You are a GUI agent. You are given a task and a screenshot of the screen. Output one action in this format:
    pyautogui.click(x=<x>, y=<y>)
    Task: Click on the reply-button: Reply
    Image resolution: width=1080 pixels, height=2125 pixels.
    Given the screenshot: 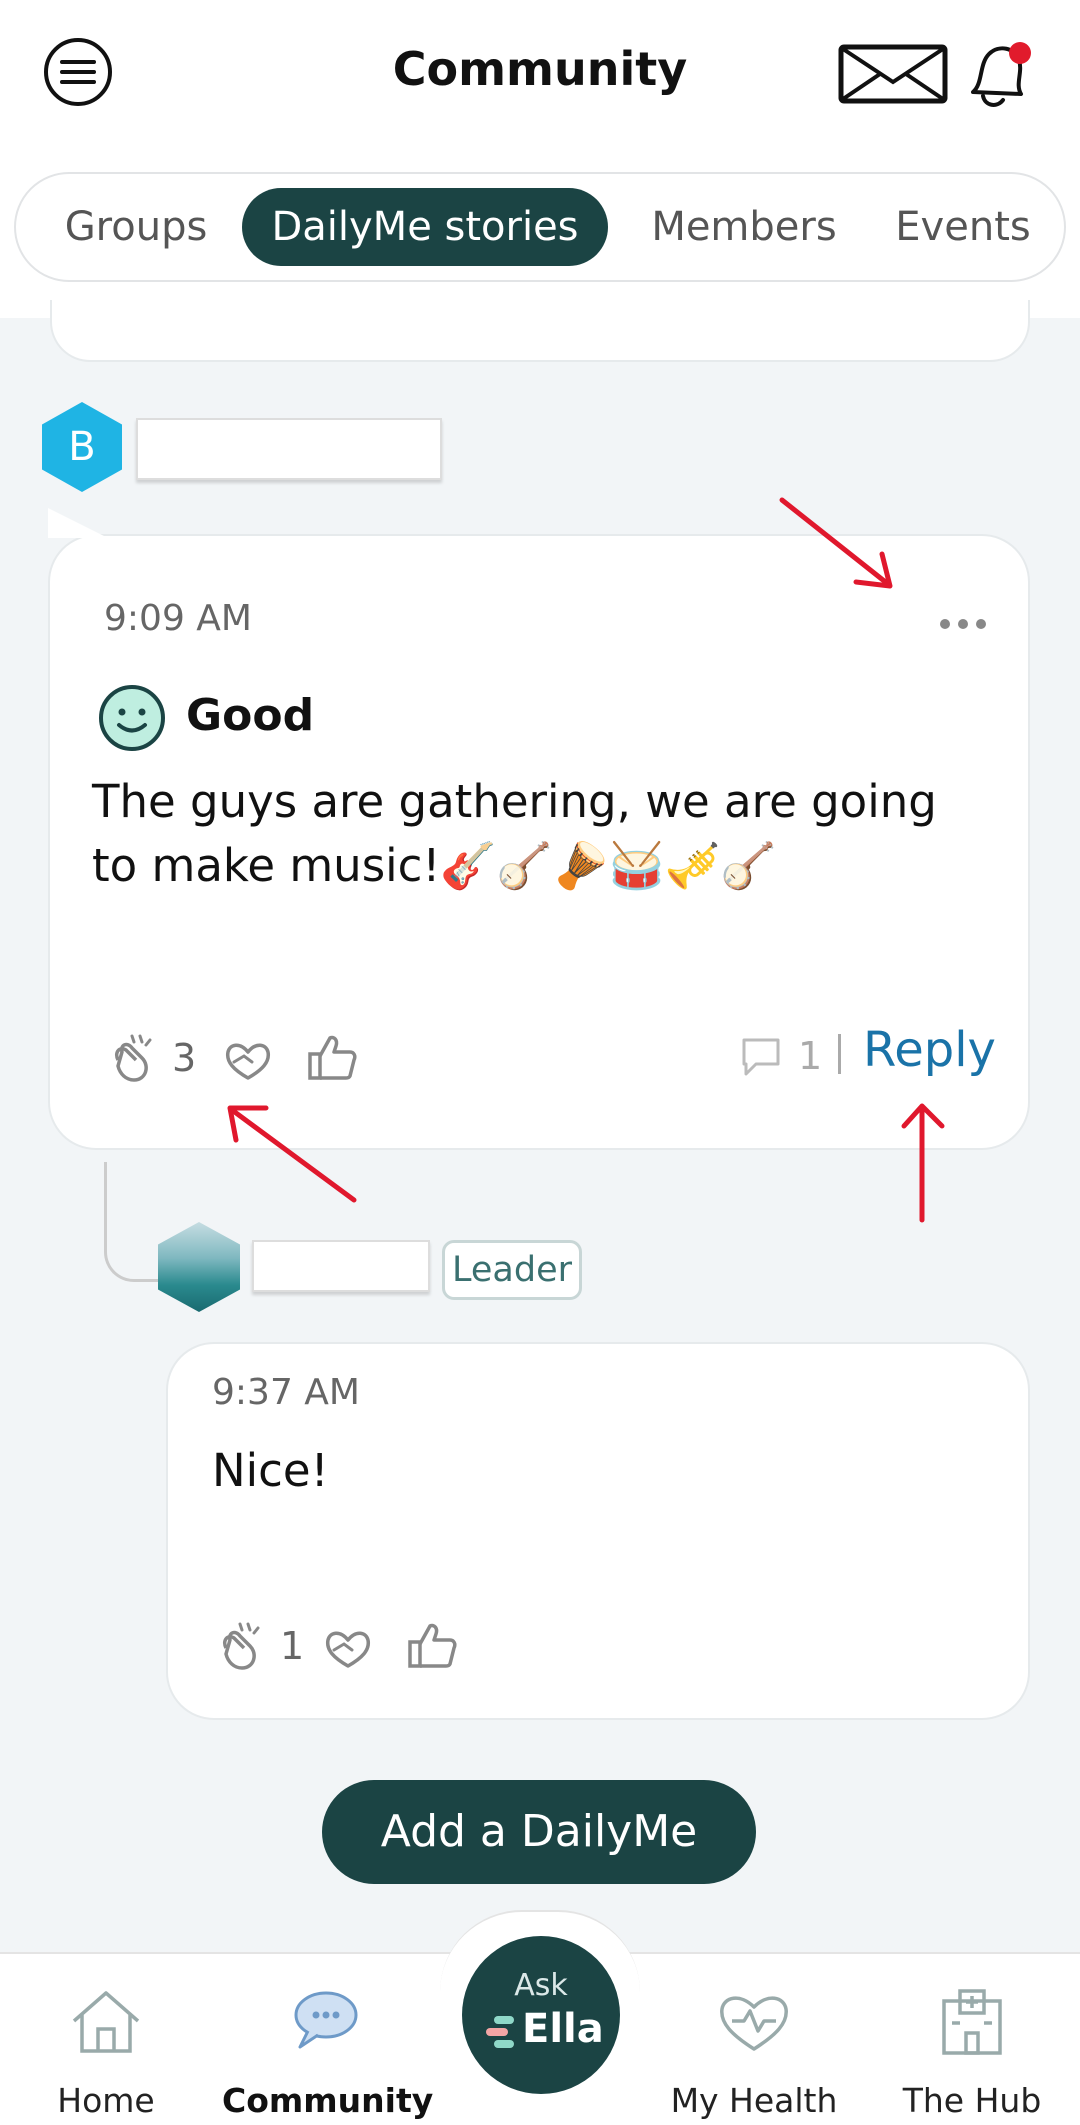 What is the action you would take?
    pyautogui.click(x=929, y=1050)
    